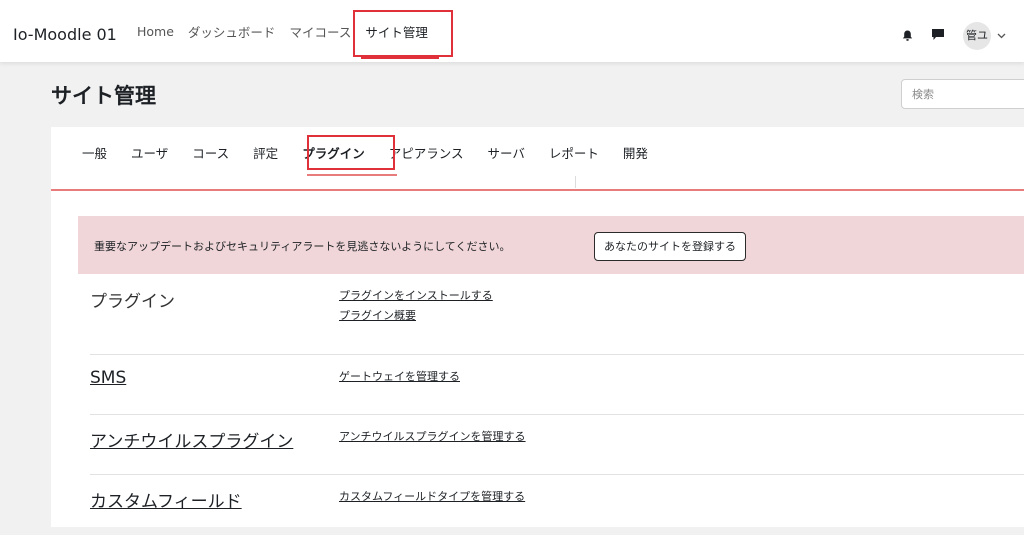 This screenshot has width=1024, height=535. I want to click on section-plugins: プラグイン プラグインをインストールする プラグイン概要, so click(557, 314).